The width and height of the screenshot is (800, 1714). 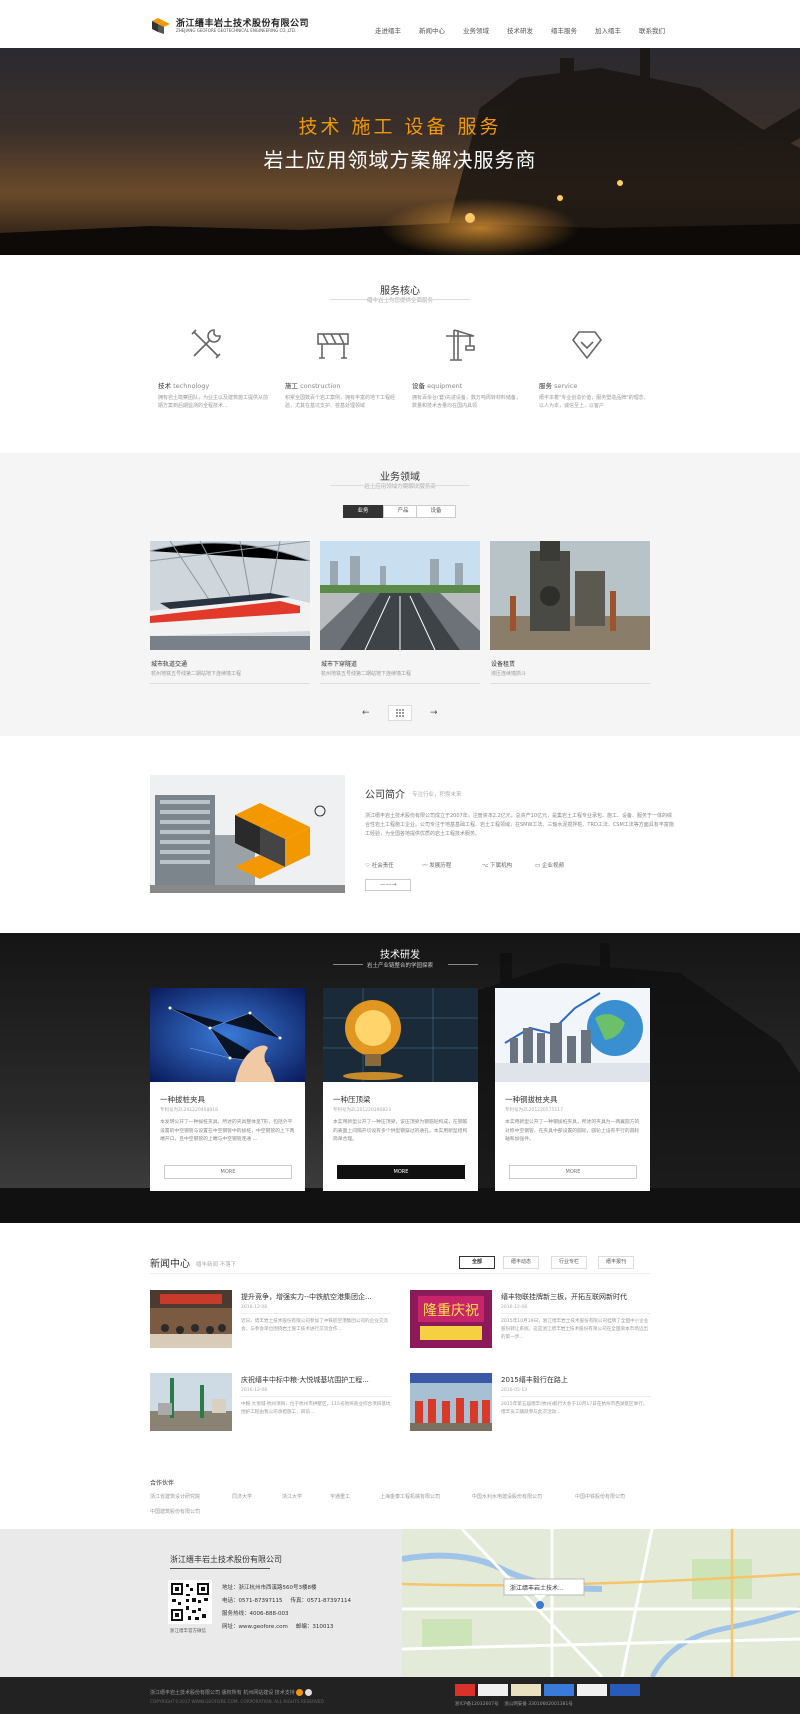 I want to click on nav-item-join: 加入缙丰, so click(x=608, y=30).